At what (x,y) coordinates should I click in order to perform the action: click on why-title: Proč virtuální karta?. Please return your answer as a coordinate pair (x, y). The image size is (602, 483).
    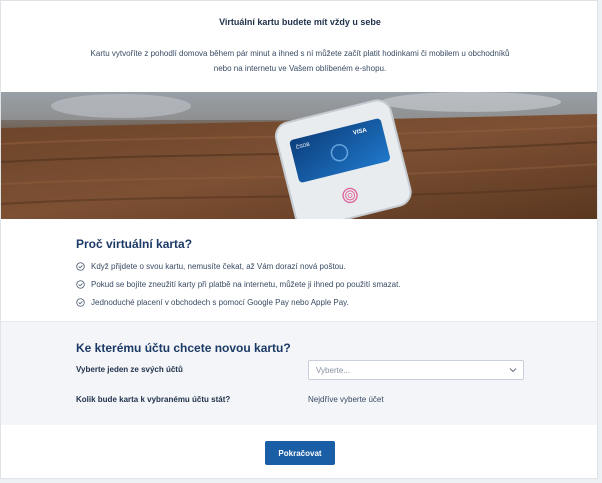
    Looking at the image, I should click on (134, 244).